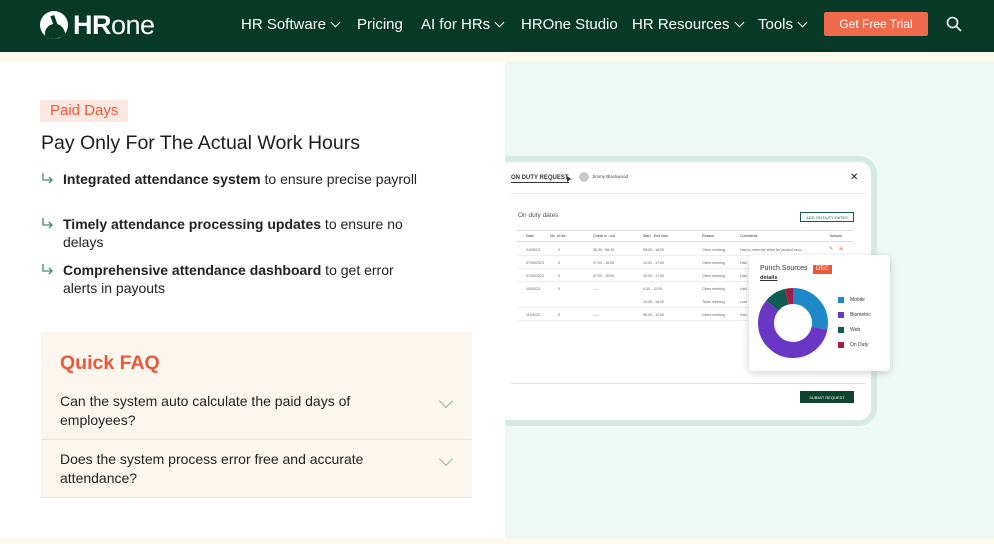 This screenshot has width=994, height=544. Describe the element at coordinates (854, 177) in the screenshot. I see `close-icon: ✕` at that location.